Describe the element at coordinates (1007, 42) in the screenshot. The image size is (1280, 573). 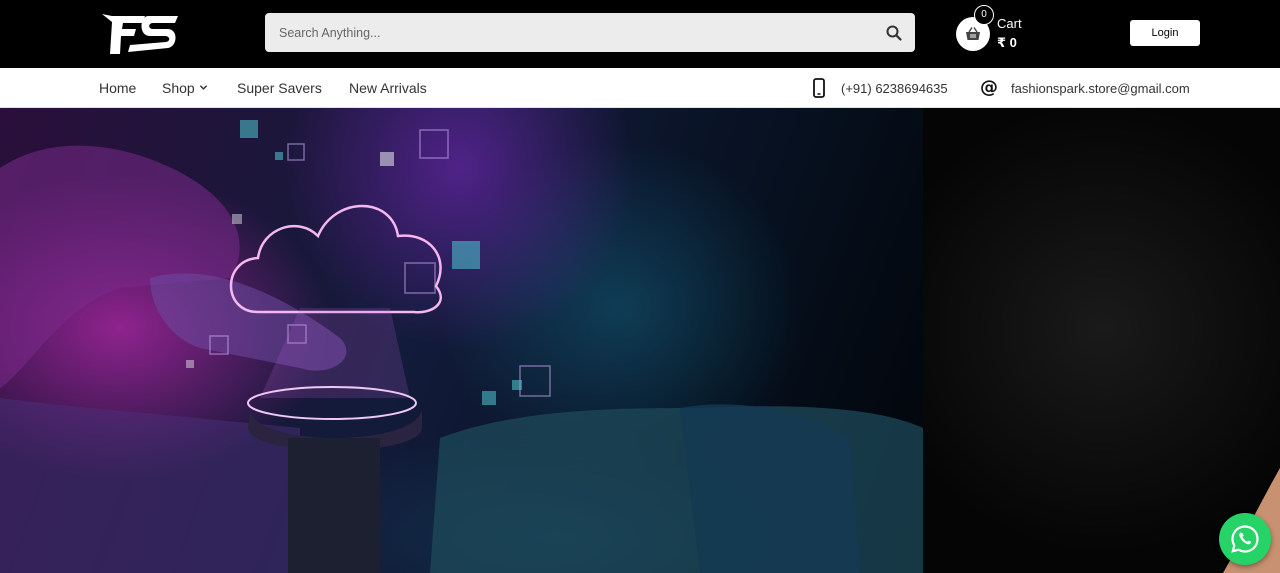
I see `cart-total: ₹ 0` at that location.